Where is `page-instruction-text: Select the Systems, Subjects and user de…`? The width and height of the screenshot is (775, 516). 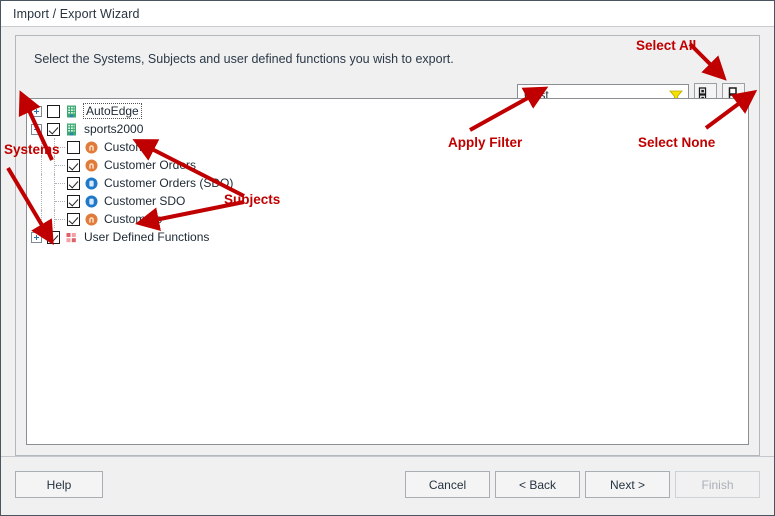 page-instruction-text: Select the Systems, Subjects and user de… is located at coordinates (244, 59).